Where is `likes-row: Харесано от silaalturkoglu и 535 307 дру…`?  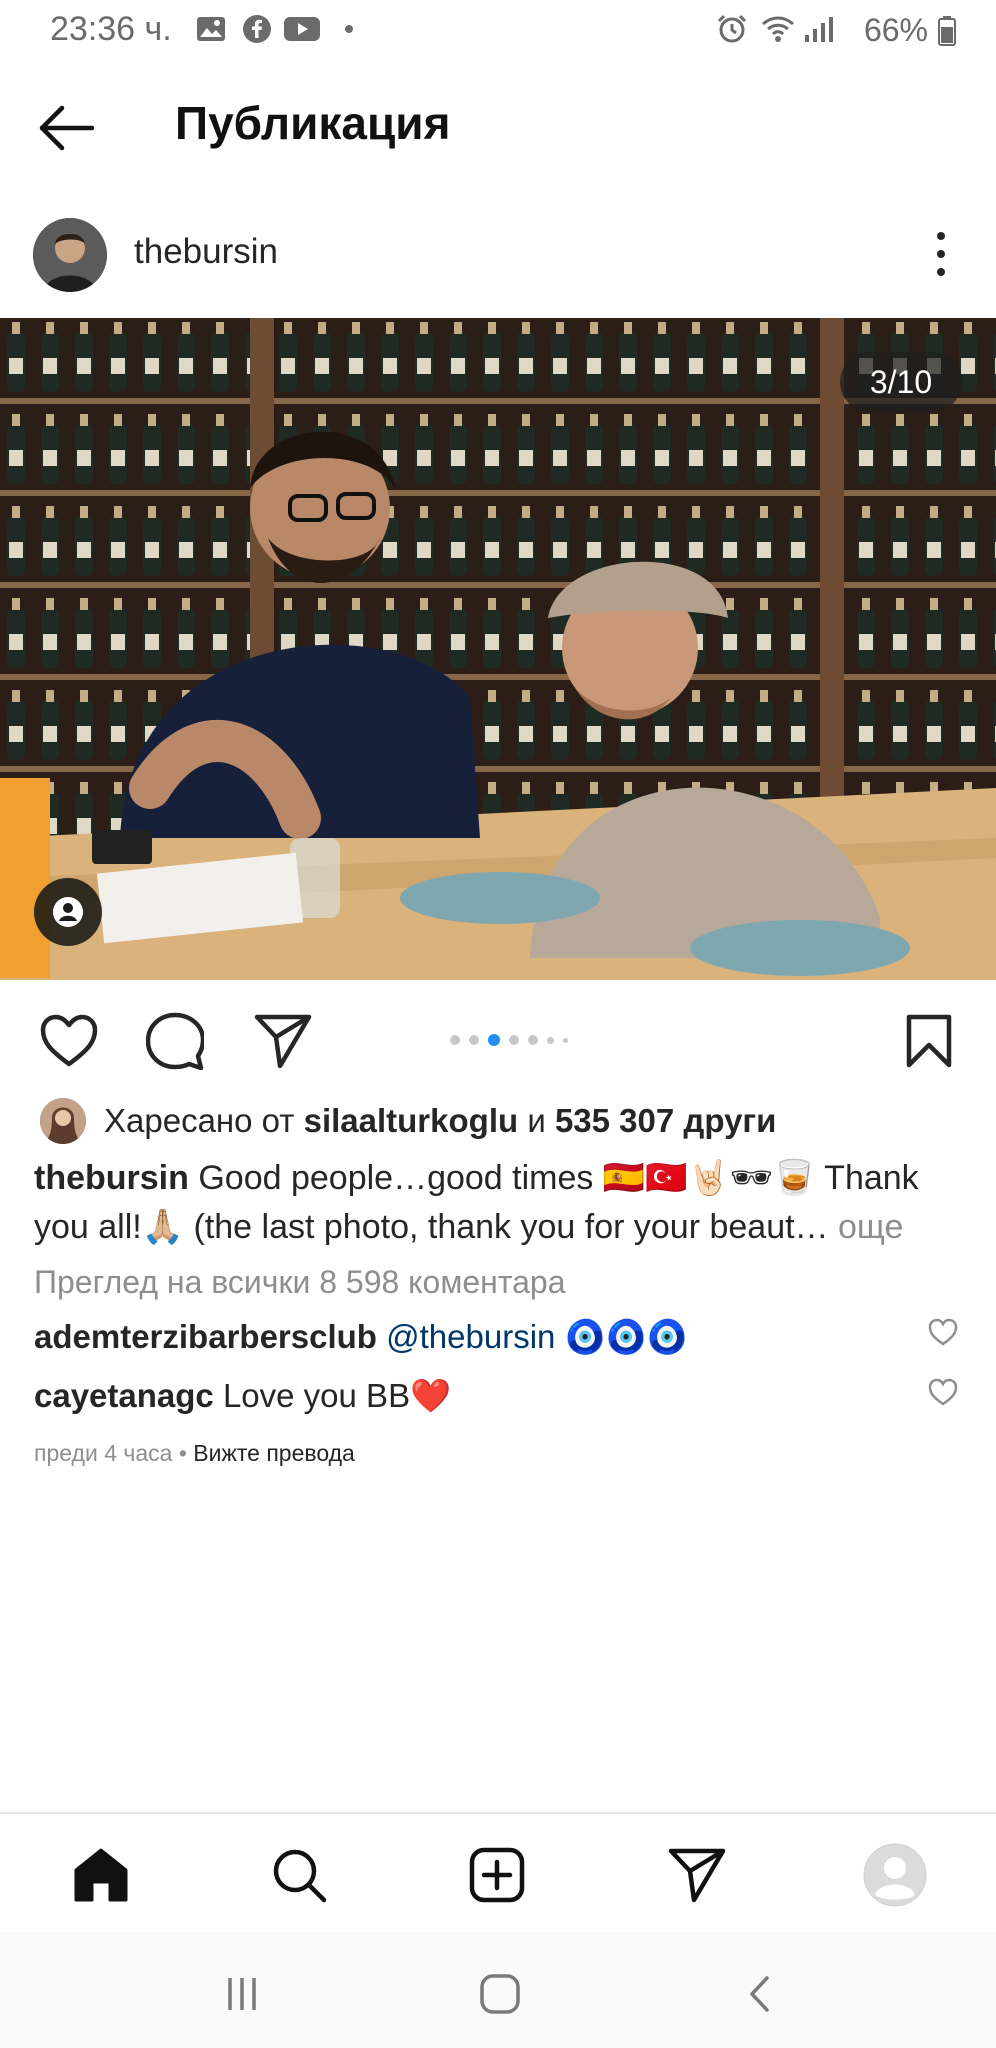
likes-row: Харесано от silaalturkoglu и 535 307 дру… is located at coordinates (408, 1121).